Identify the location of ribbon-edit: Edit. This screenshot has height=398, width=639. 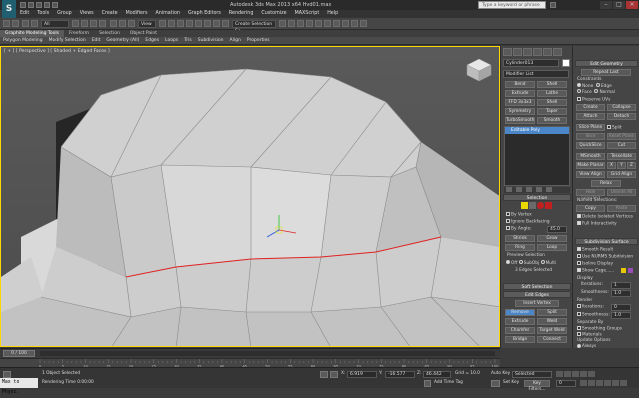
(96, 41).